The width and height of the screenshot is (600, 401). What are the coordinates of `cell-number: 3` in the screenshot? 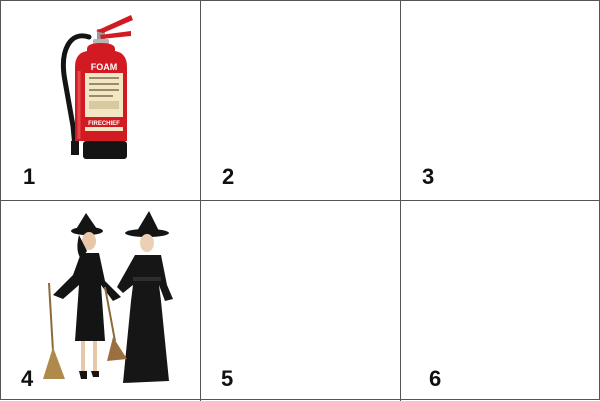 It's located at (428, 176).